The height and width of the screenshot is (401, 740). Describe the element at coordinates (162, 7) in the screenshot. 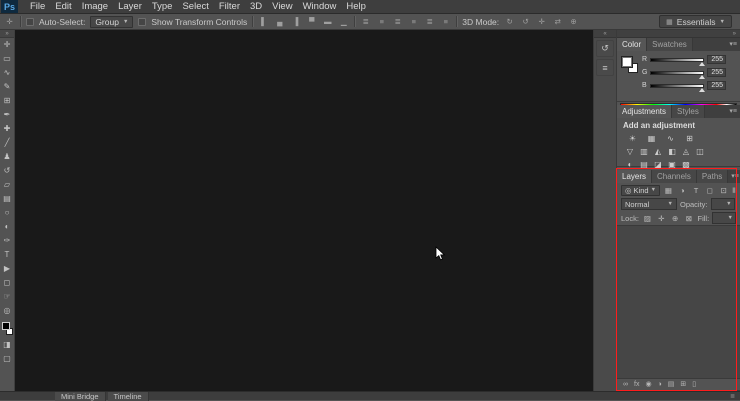

I see `menu-item-type: Type` at that location.